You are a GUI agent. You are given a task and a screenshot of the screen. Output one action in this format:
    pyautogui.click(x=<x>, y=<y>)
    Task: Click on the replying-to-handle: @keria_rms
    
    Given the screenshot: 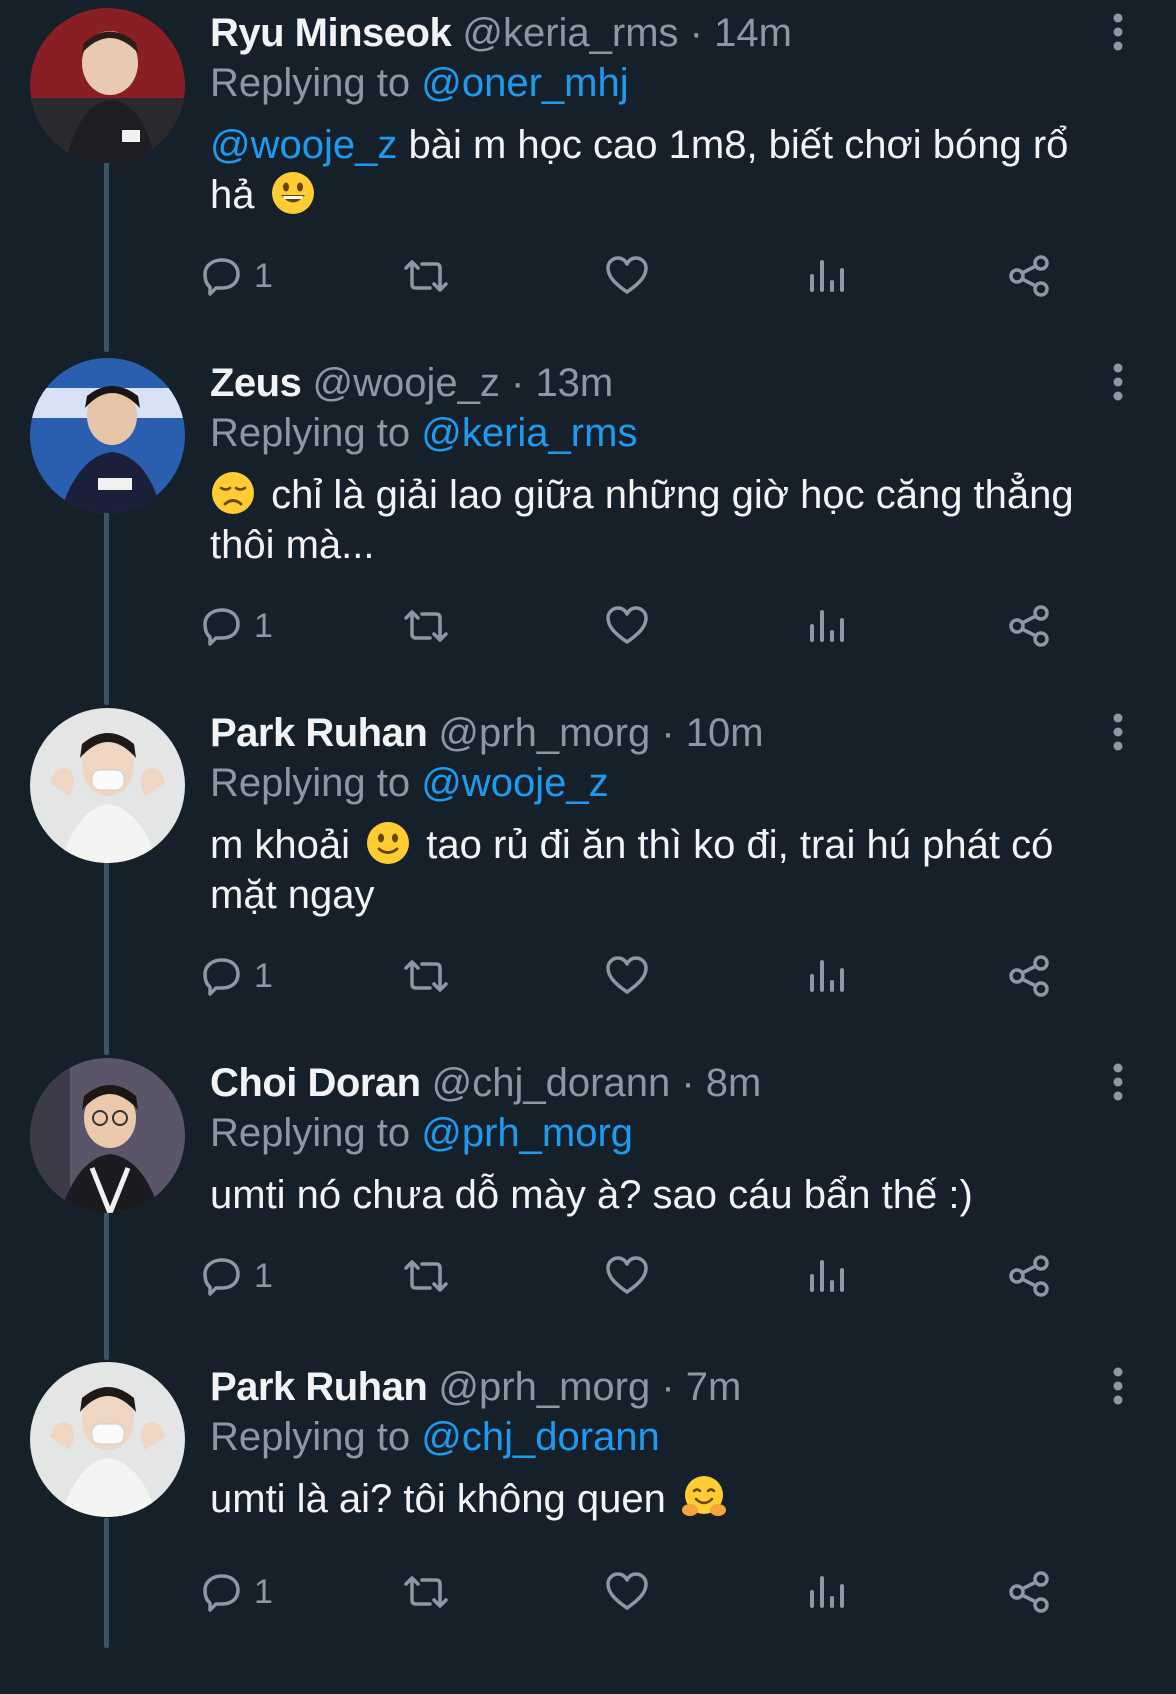 What is the action you would take?
    pyautogui.click(x=529, y=433)
    